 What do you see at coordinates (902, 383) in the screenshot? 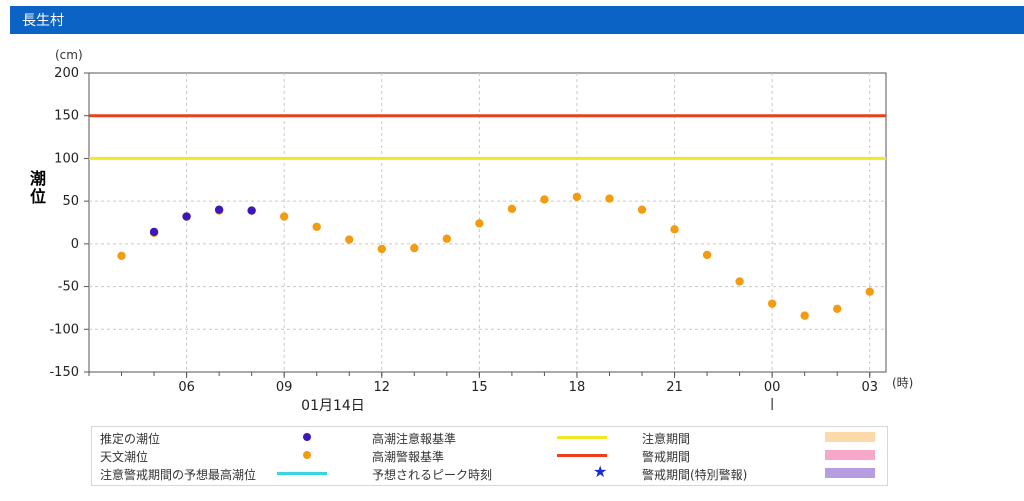
I see `x-unit-label: (時)` at bounding box center [902, 383].